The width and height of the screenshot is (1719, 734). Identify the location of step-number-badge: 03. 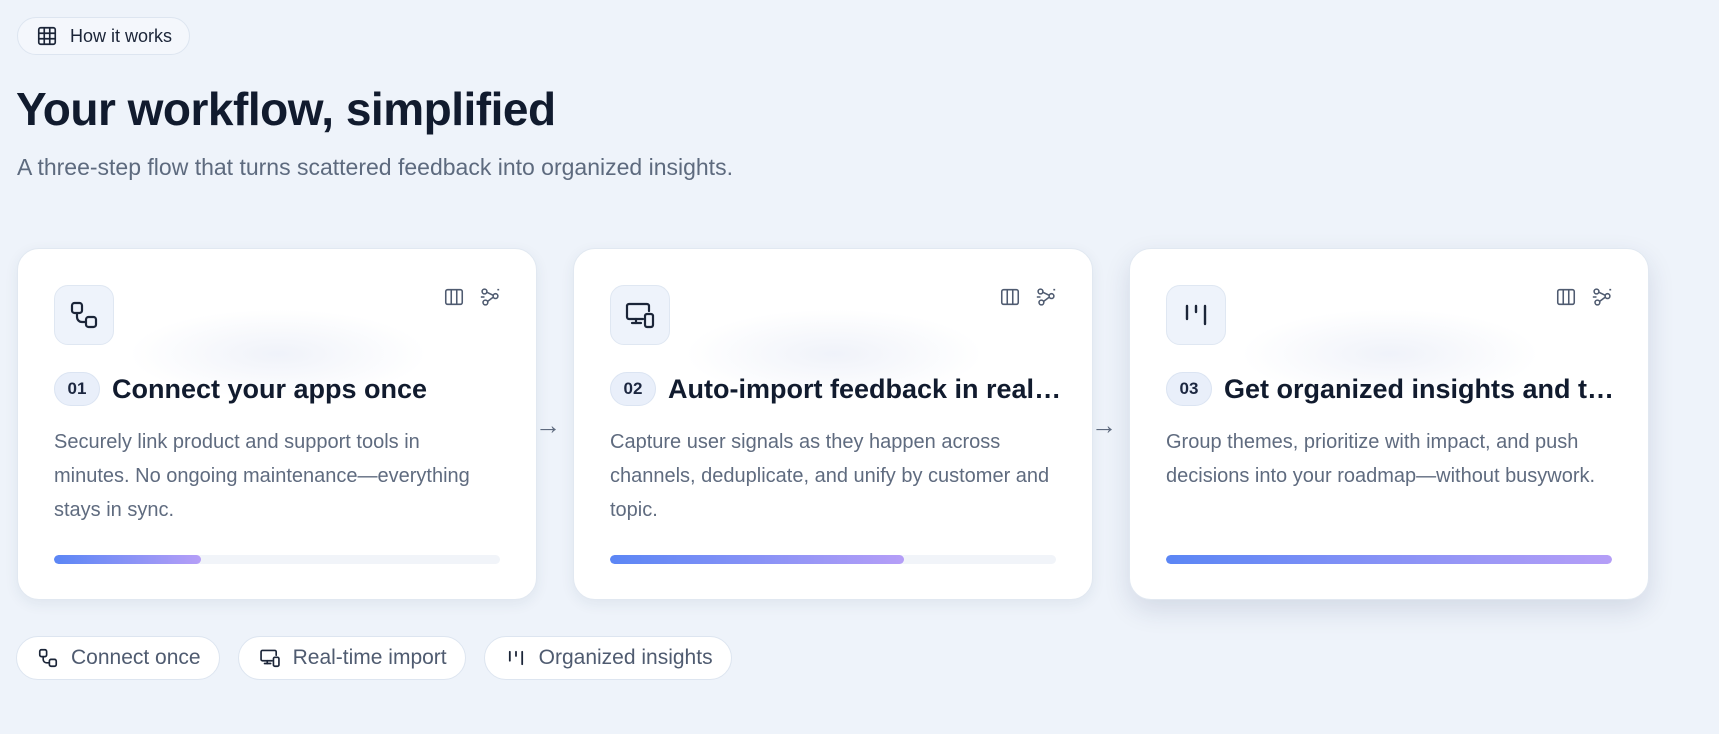
(1189, 389).